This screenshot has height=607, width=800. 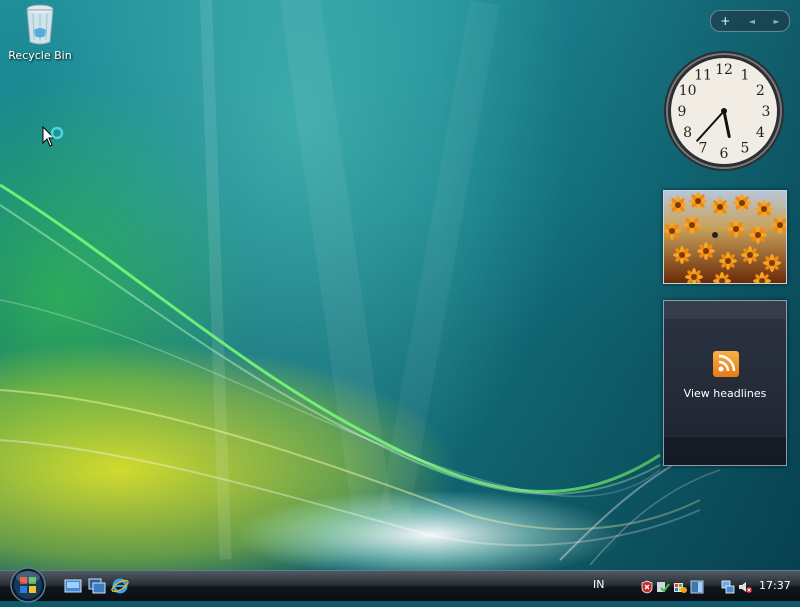 What do you see at coordinates (777, 21) in the screenshot?
I see `next-gadget-button: ►` at bounding box center [777, 21].